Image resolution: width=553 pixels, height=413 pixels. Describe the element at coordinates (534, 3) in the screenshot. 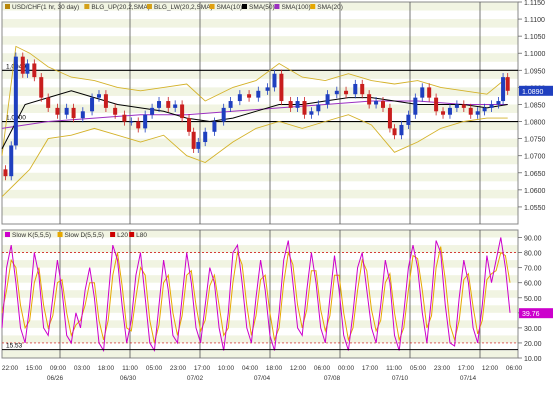

I see `price-y-tick-label: 1.1150` at that location.